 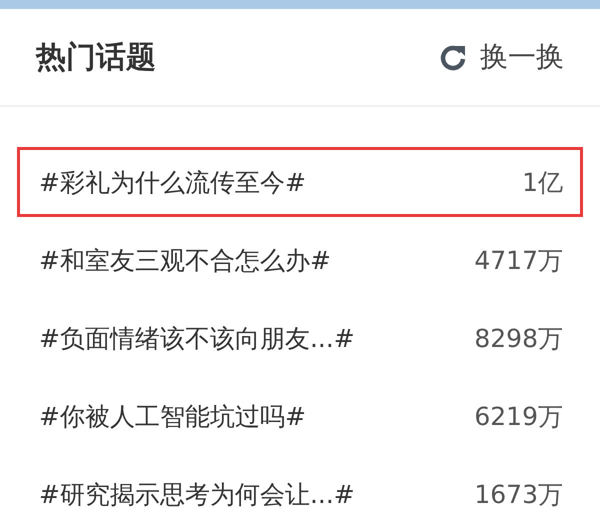 What do you see at coordinates (172, 416) in the screenshot?
I see `topic-title: #你被人工智能坑过吗#` at bounding box center [172, 416].